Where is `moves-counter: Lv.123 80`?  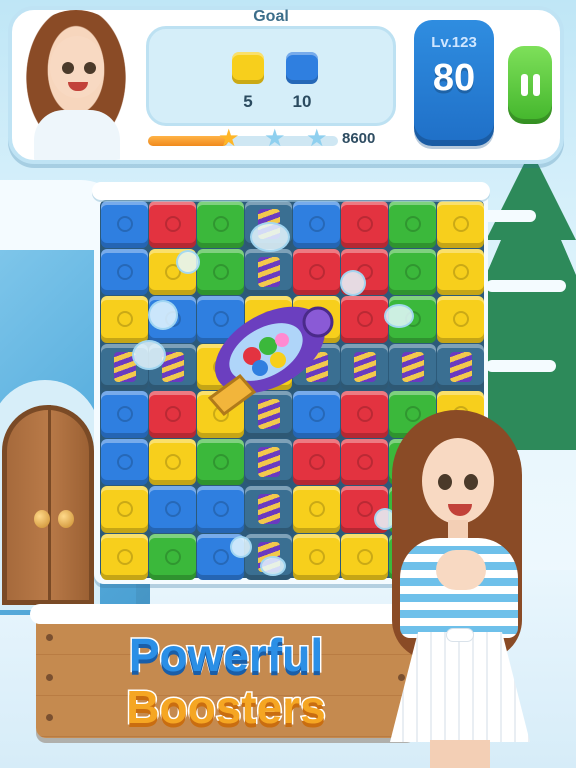 moves-counter: Lv.123 80 is located at coordinates (454, 83).